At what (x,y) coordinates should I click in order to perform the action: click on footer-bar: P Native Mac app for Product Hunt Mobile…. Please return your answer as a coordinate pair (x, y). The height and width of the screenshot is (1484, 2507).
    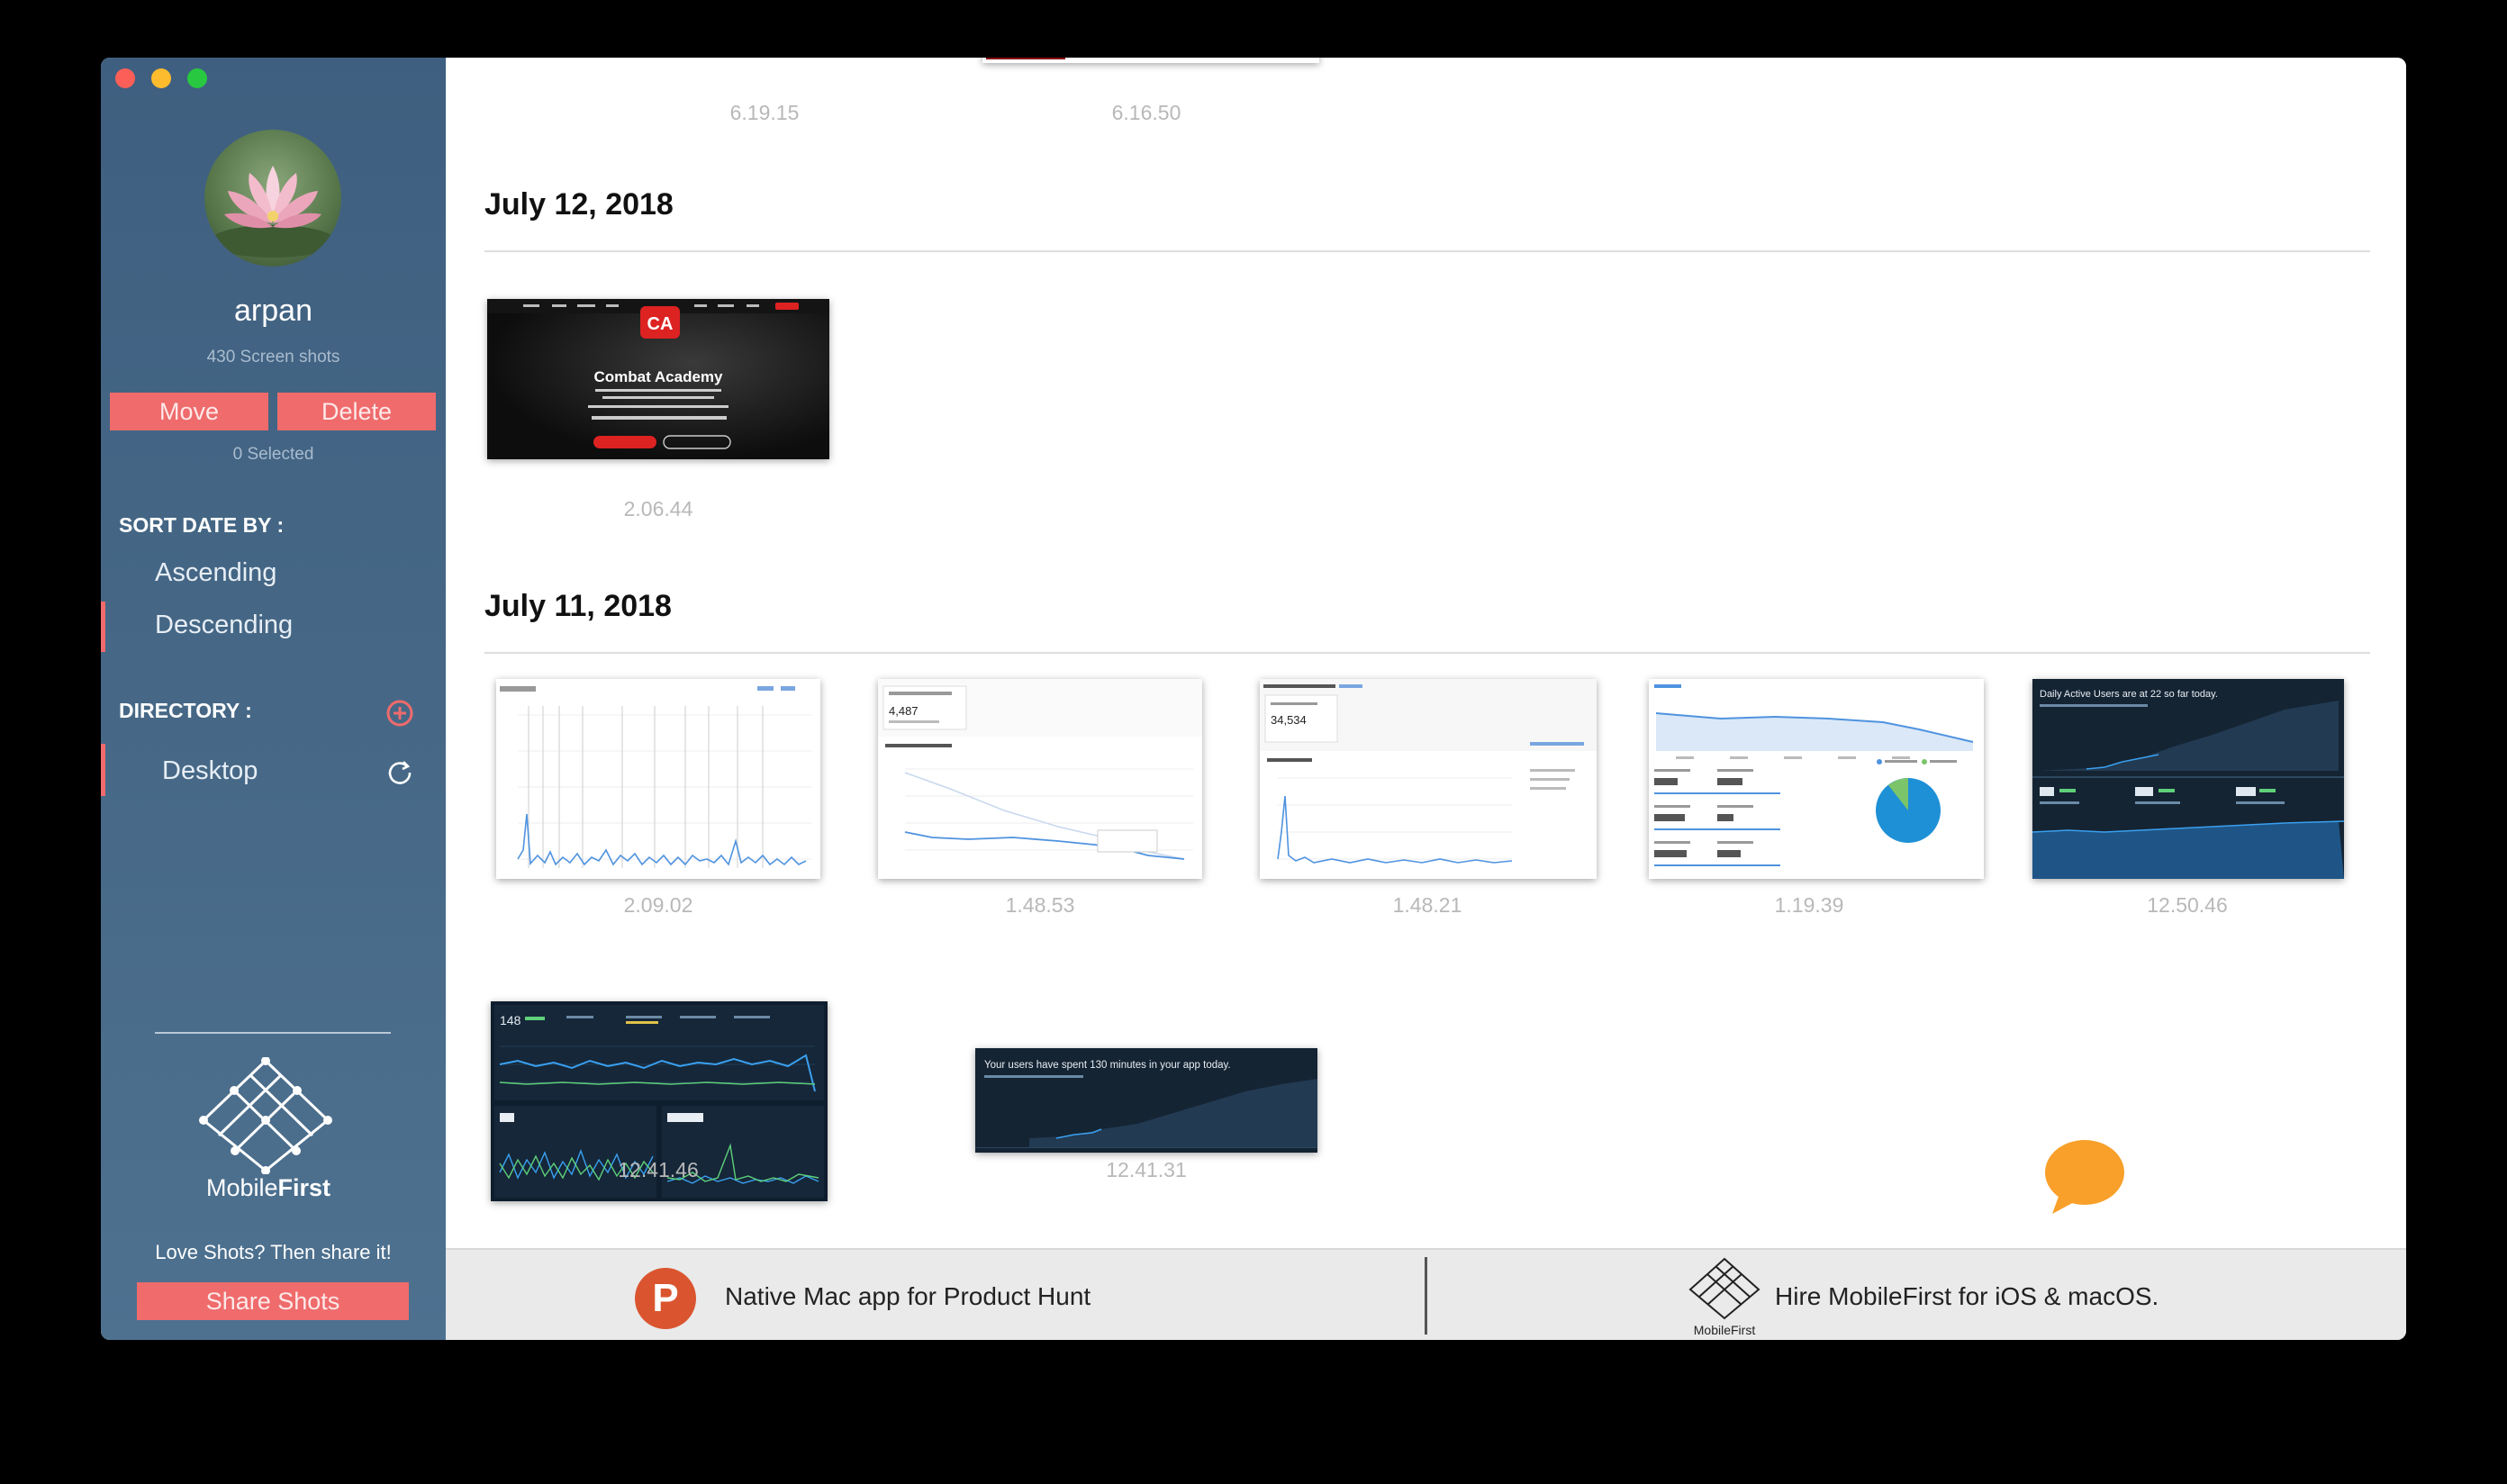
    Looking at the image, I should click on (1426, 1294).